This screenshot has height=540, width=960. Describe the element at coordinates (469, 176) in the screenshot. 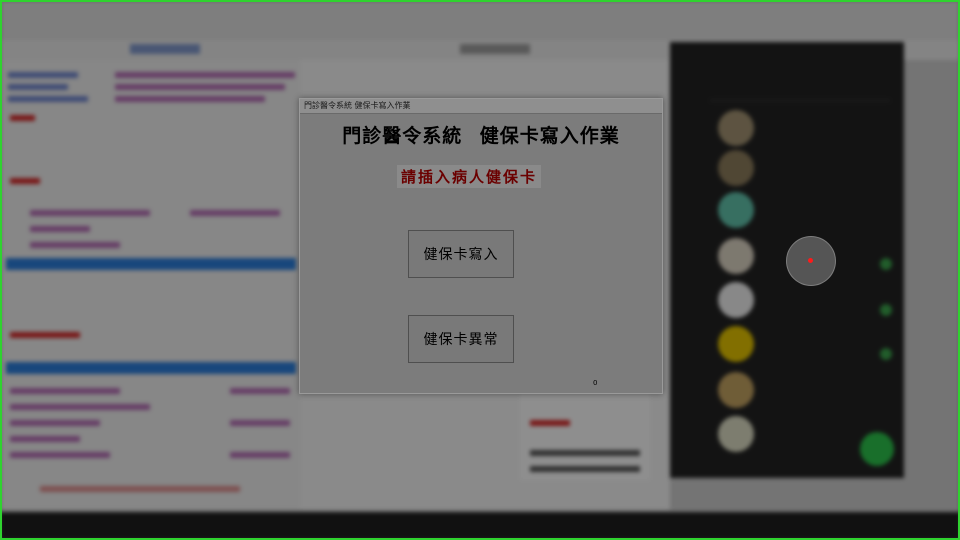

I see `insert-card-prompt: 請插入病人健保卡` at that location.